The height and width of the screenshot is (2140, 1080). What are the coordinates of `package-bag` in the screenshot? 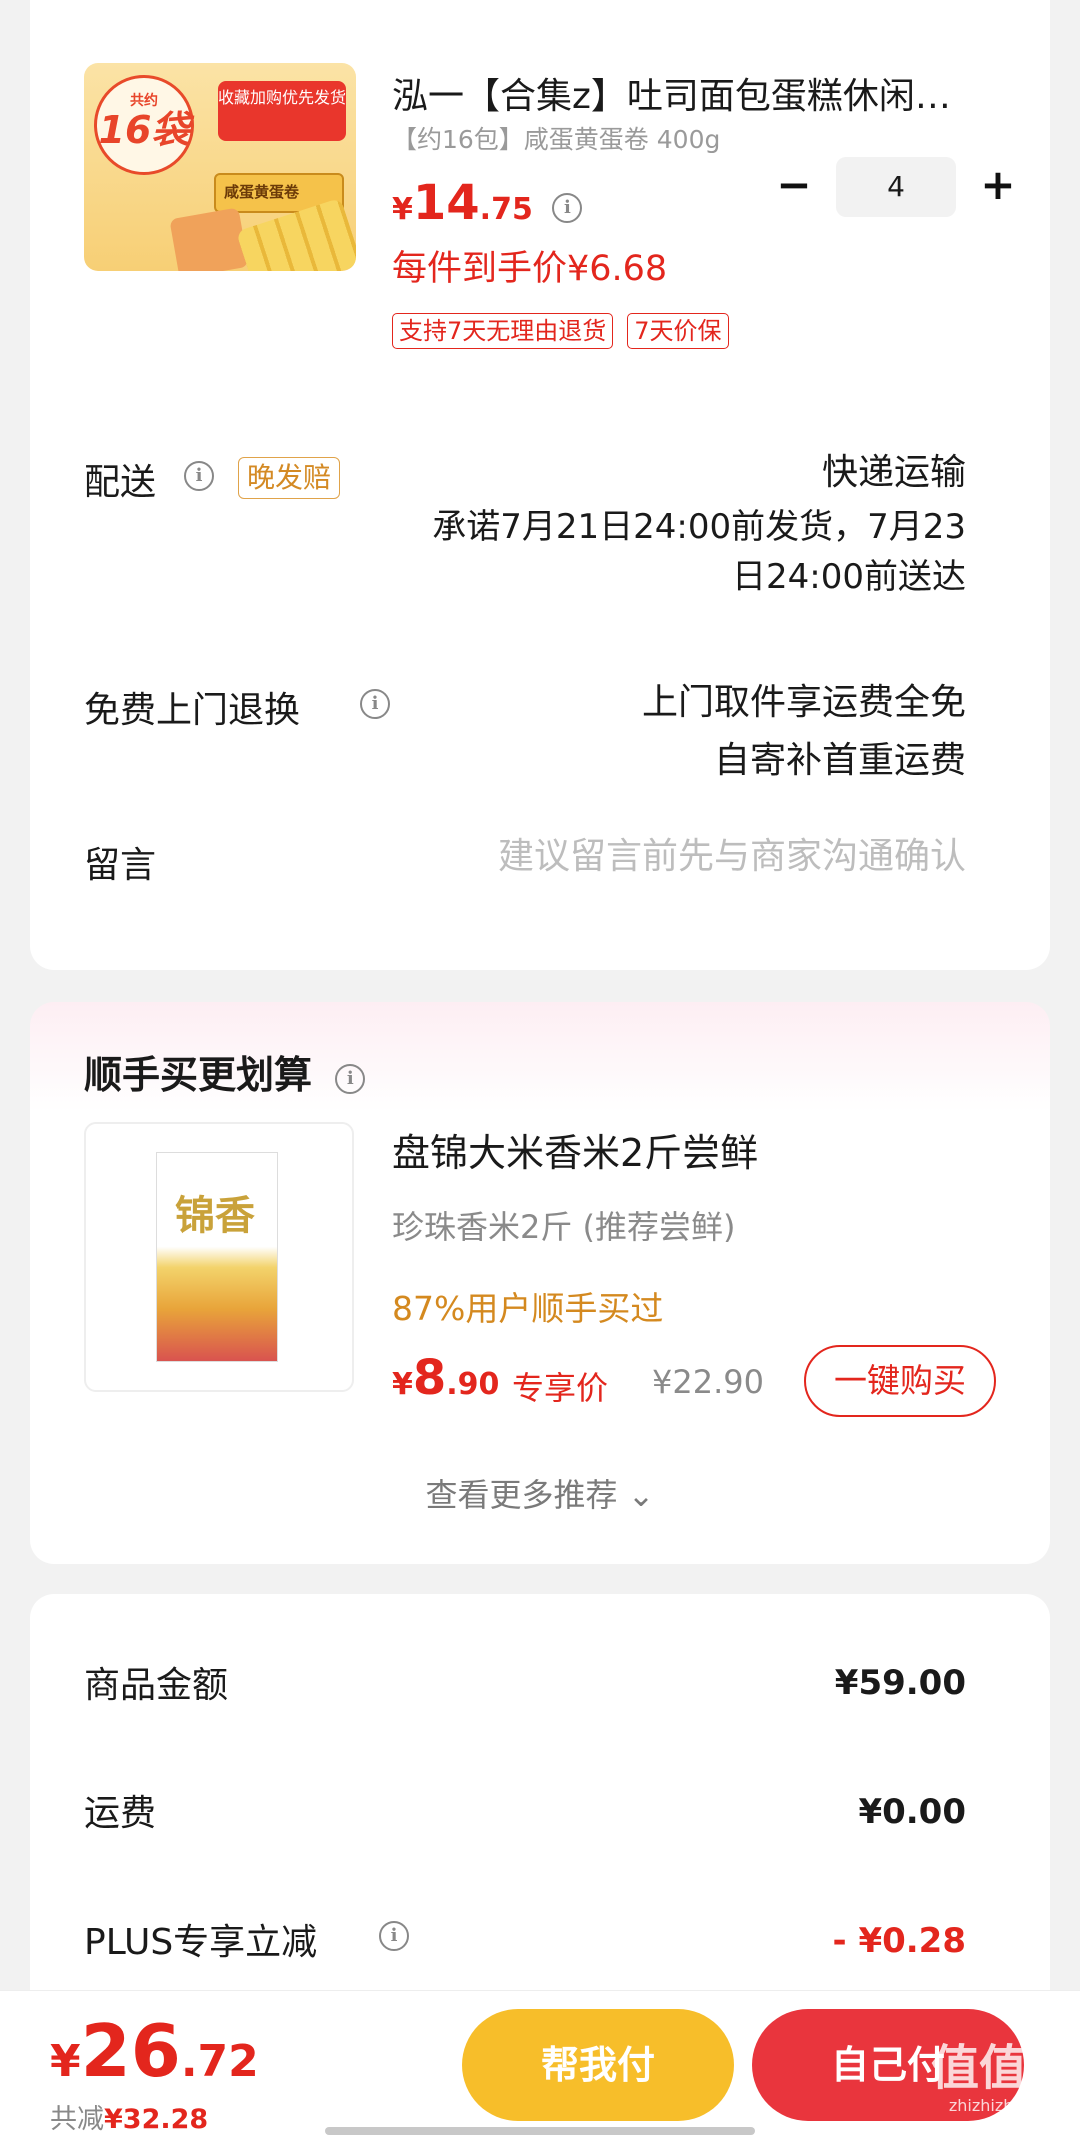 It's located at (209, 239).